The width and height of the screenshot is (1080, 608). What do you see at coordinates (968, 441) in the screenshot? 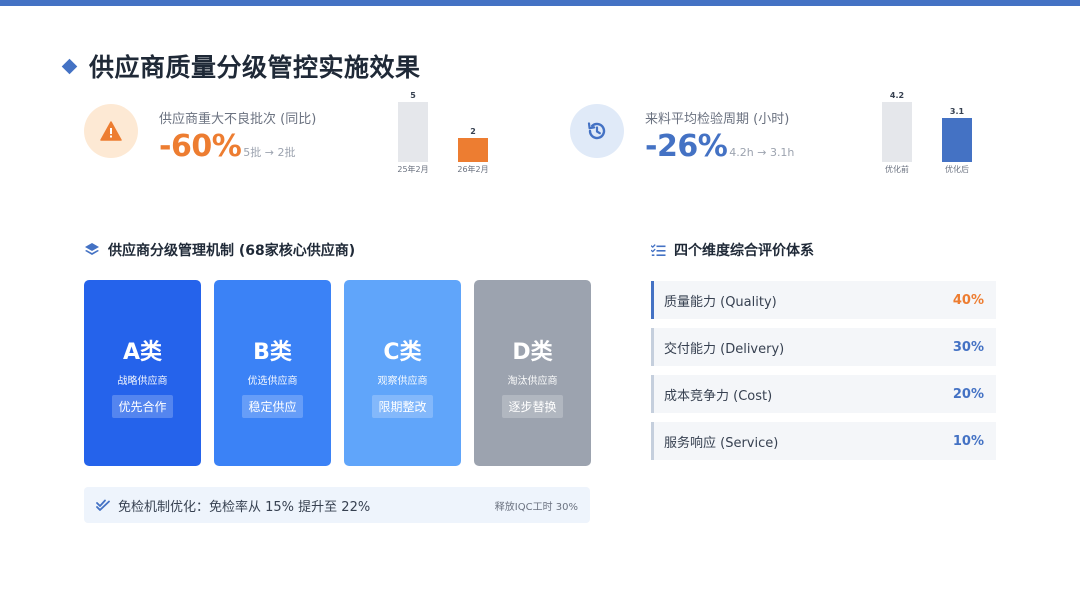
I see `dimension-weight: 10%` at bounding box center [968, 441].